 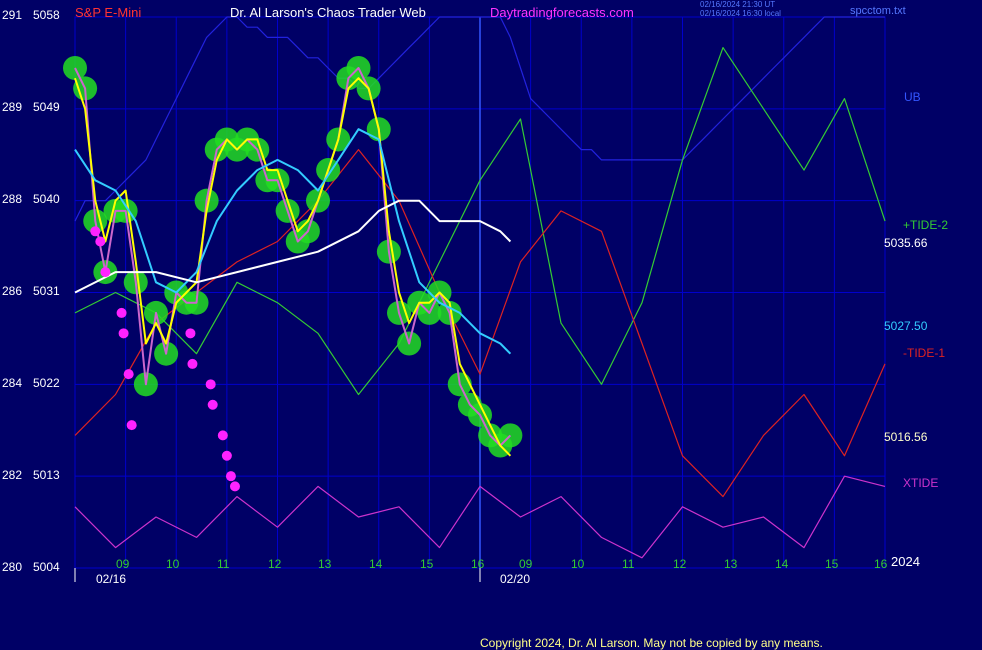 I want to click on y-left-tick-3: 286, so click(x=12, y=291).